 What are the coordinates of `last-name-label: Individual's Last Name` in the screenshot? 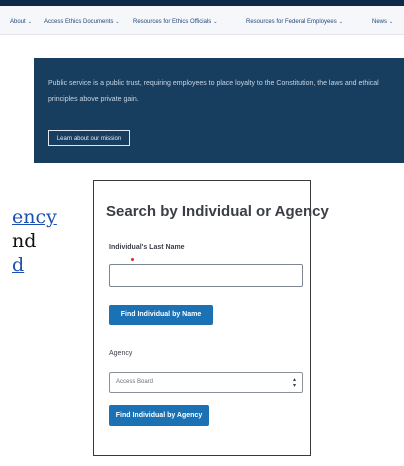 It's located at (147, 247).